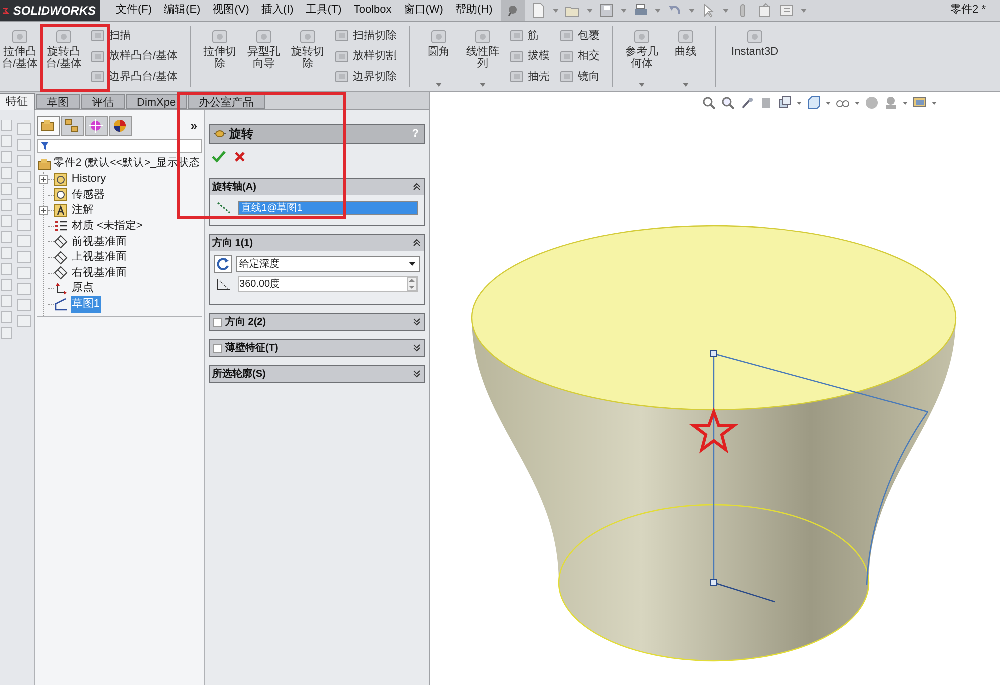 The height and width of the screenshot is (685, 1000). Describe the element at coordinates (107, 226) in the screenshot. I see `tree-item: 材质 <未指定>` at that location.